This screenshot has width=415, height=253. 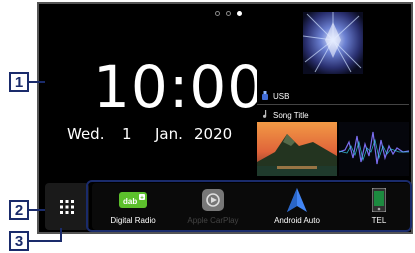 What do you see at coordinates (127, 134) in the screenshot?
I see `clock-day: 1` at bounding box center [127, 134].